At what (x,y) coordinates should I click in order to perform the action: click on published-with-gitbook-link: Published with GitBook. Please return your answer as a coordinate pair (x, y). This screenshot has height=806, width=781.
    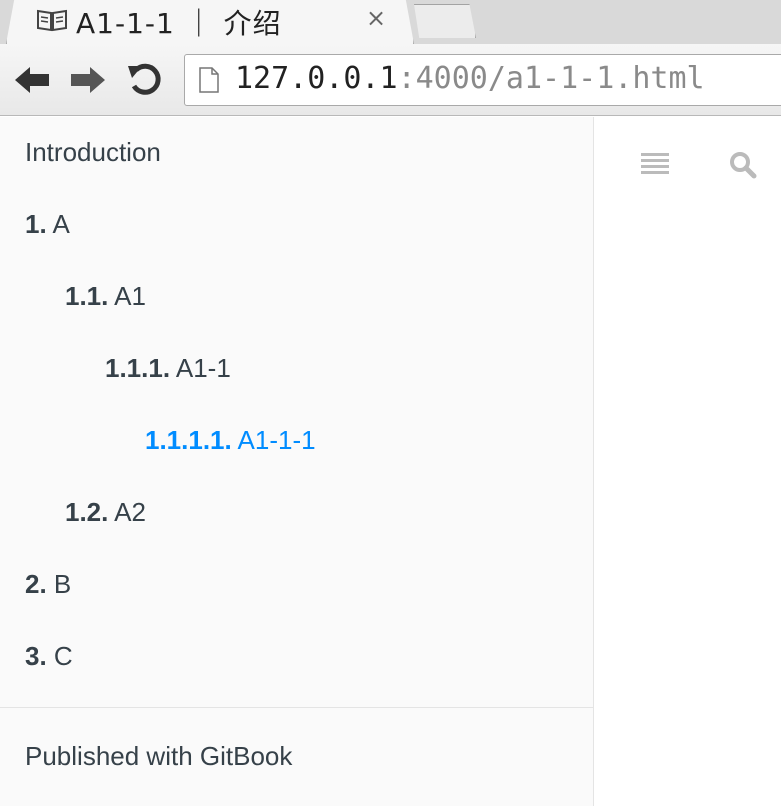
    Looking at the image, I should click on (158, 756).